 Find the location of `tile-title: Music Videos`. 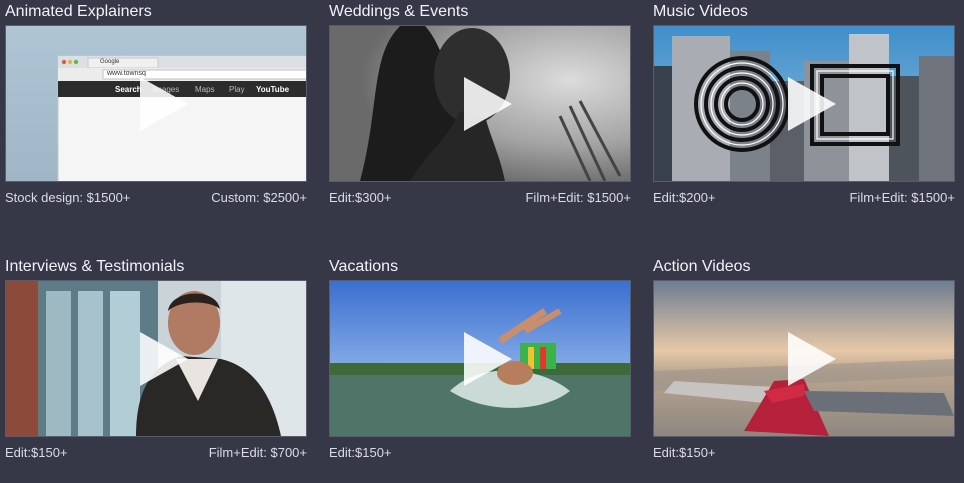

tile-title: Music Videos is located at coordinates (700, 11).